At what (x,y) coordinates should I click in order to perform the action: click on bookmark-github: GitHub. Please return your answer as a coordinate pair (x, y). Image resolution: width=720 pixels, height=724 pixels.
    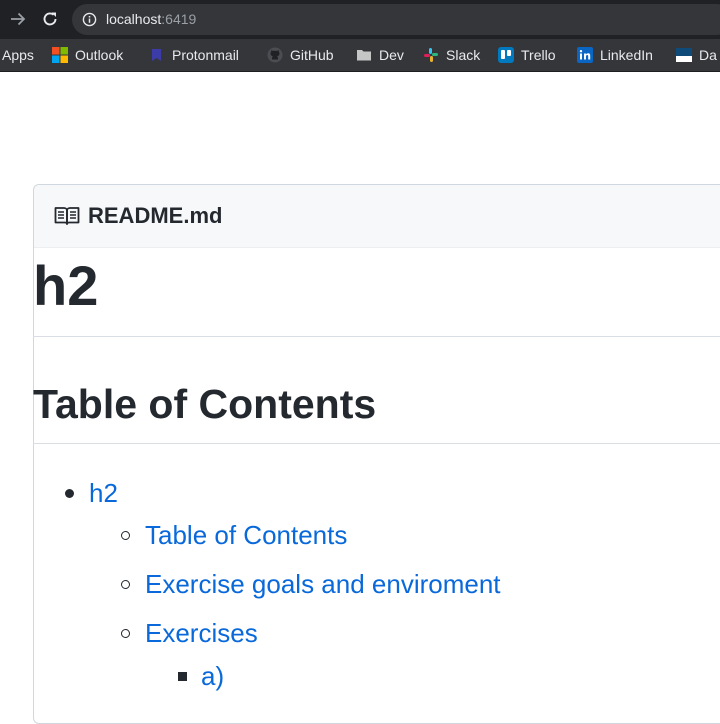
    Looking at the image, I should click on (300, 55).